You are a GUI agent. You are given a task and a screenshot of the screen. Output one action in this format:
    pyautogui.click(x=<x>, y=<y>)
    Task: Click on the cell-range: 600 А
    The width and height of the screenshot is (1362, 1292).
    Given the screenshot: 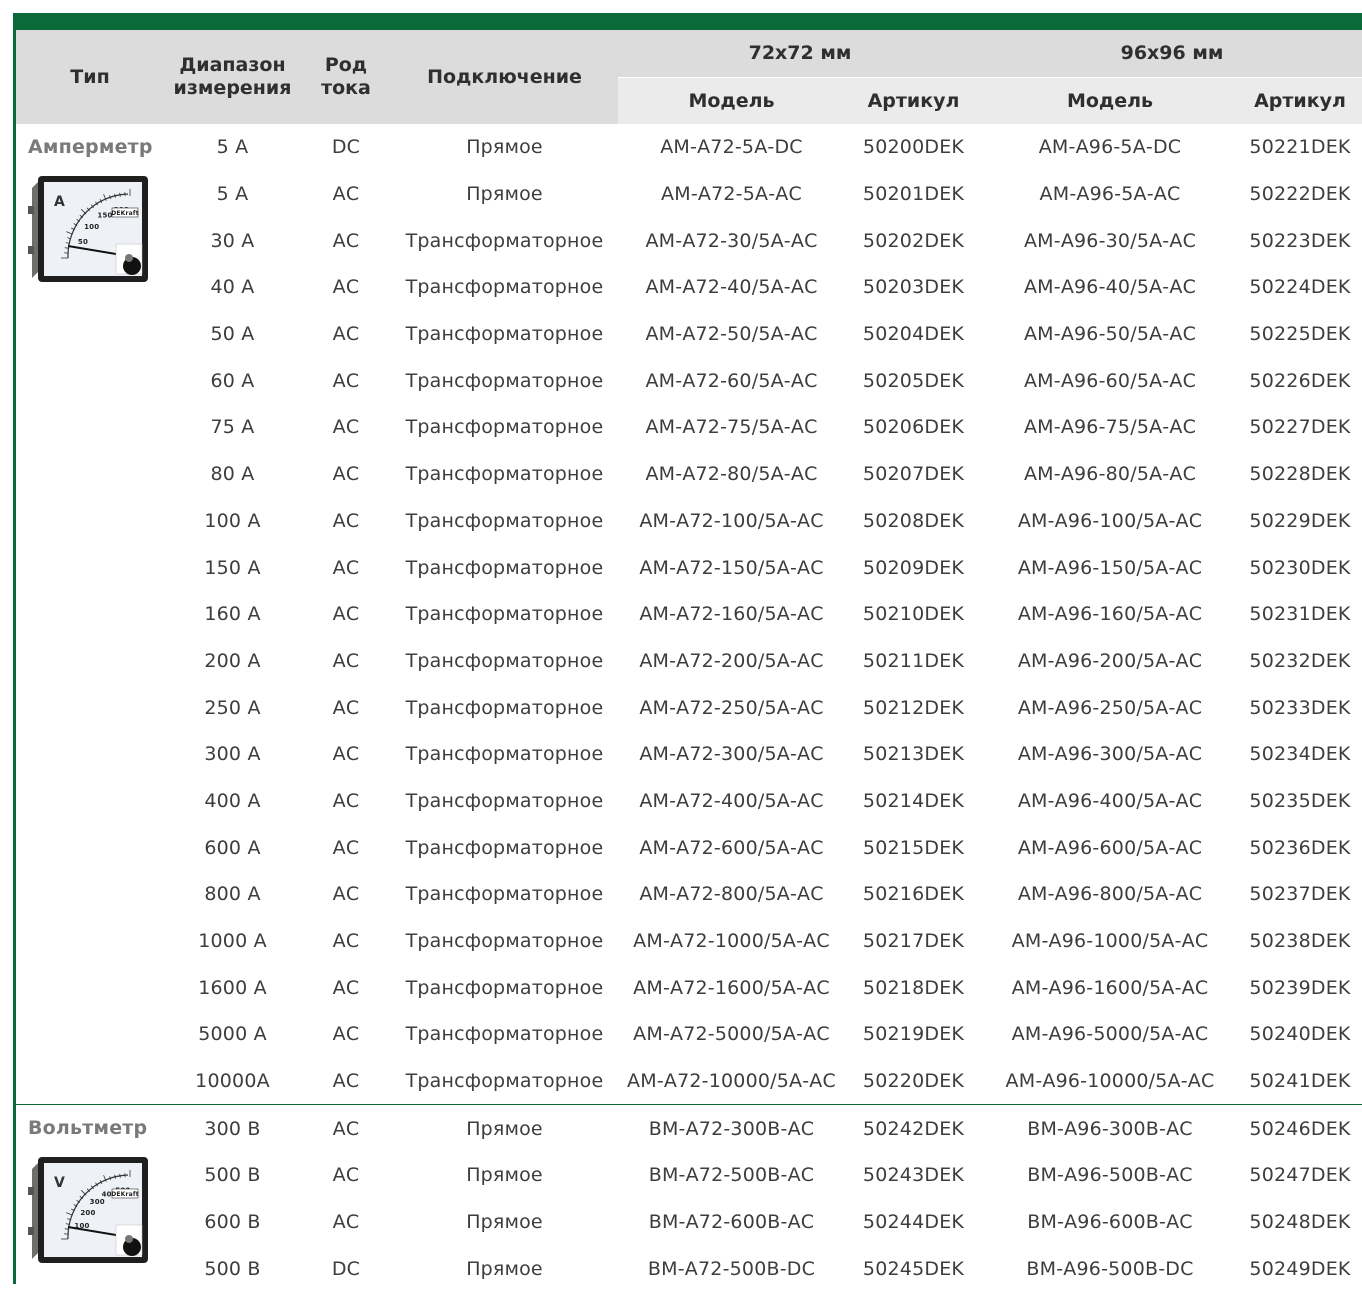 What is the action you would take?
    pyautogui.click(x=232, y=847)
    